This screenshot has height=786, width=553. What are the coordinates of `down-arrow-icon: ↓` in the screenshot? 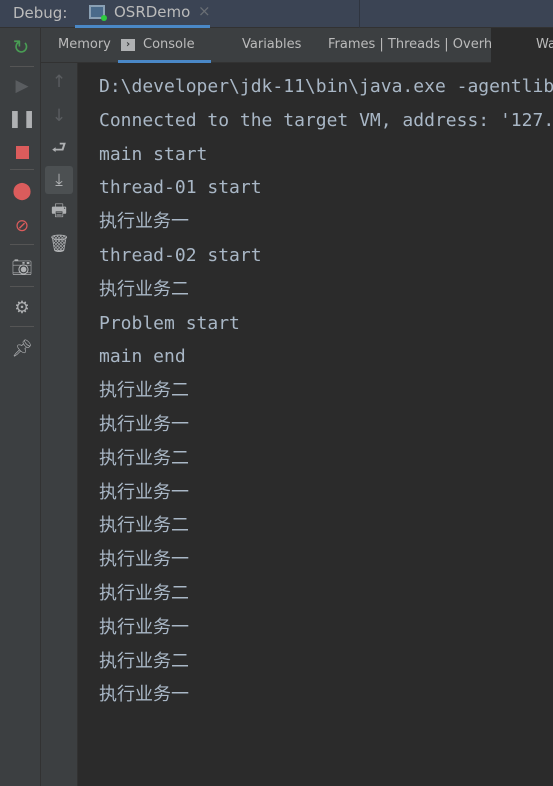 It's located at (59, 116).